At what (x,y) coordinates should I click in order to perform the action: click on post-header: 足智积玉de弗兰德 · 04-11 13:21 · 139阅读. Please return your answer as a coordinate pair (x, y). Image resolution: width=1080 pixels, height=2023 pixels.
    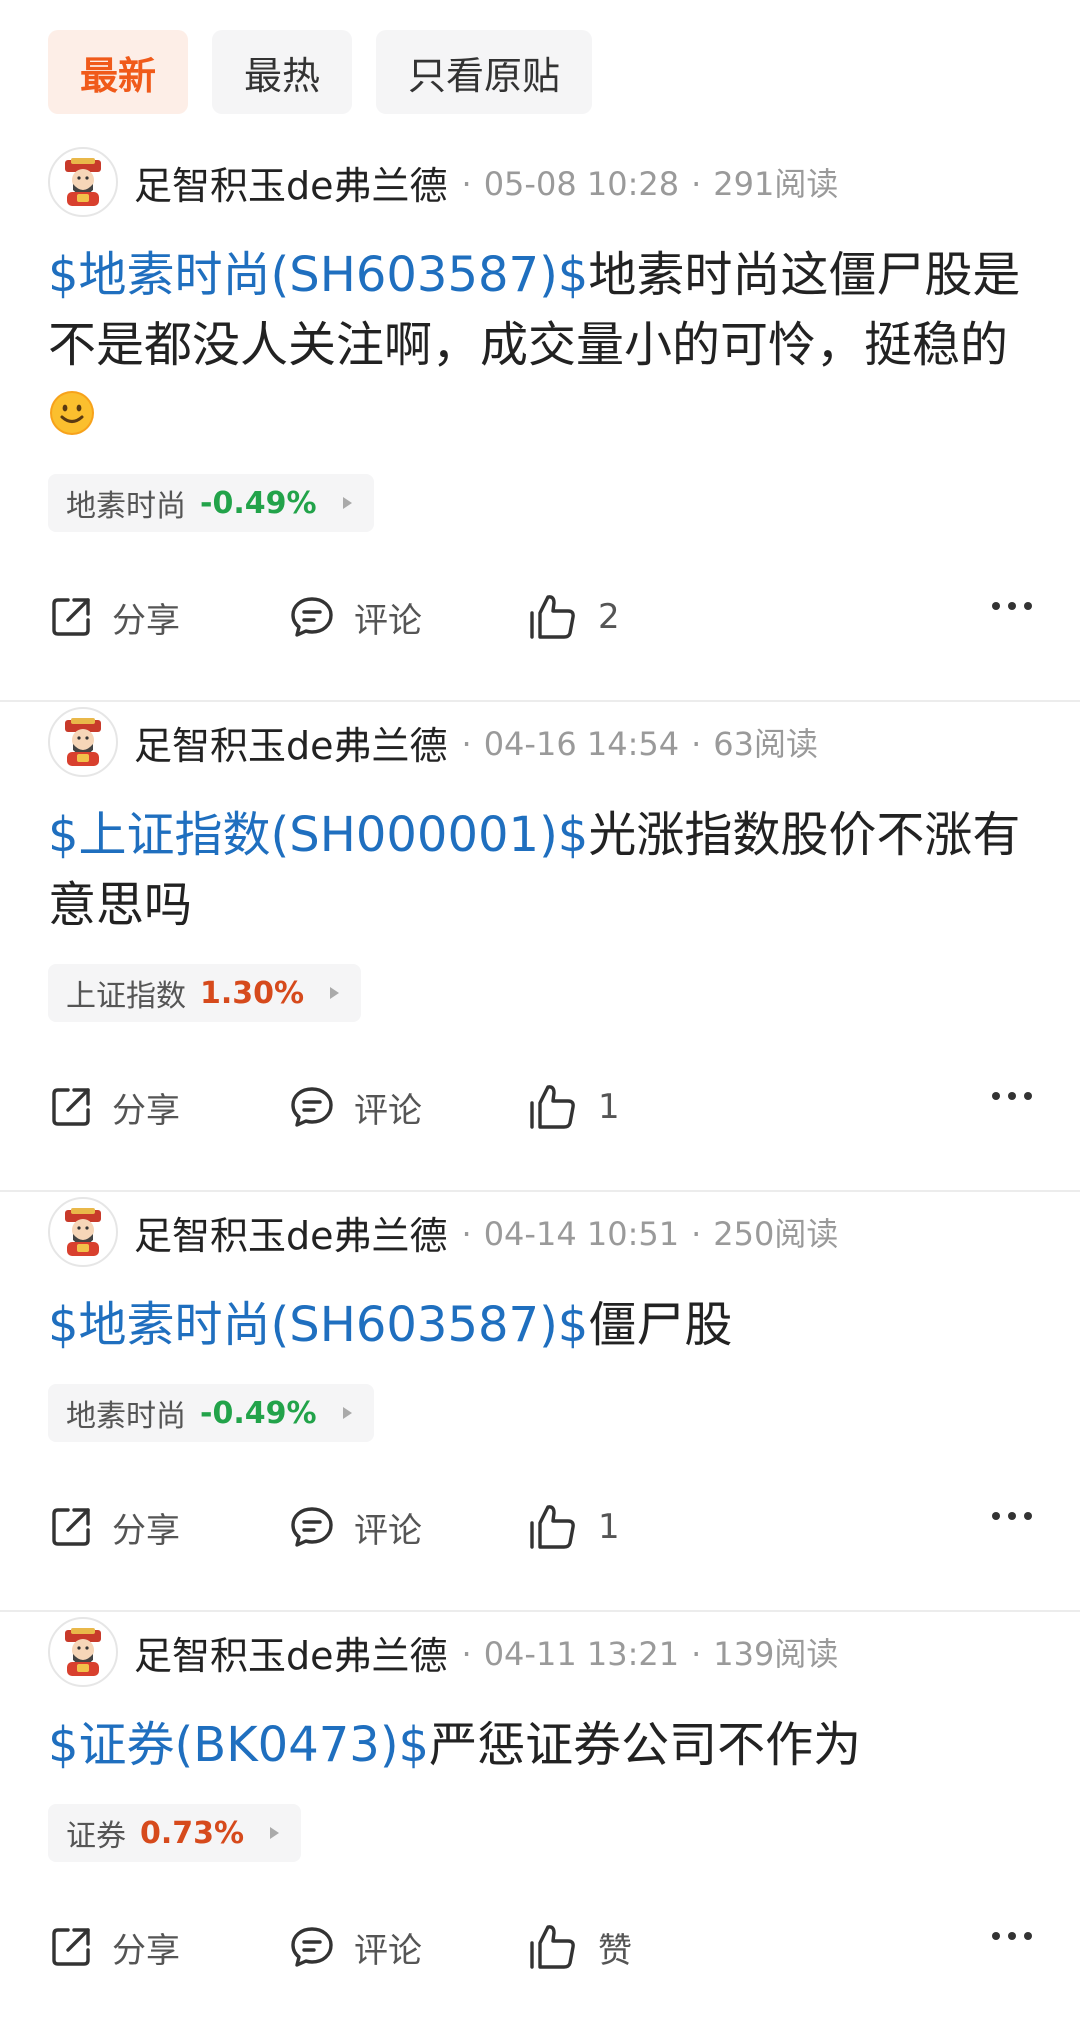
    Looking at the image, I should click on (540, 1652).